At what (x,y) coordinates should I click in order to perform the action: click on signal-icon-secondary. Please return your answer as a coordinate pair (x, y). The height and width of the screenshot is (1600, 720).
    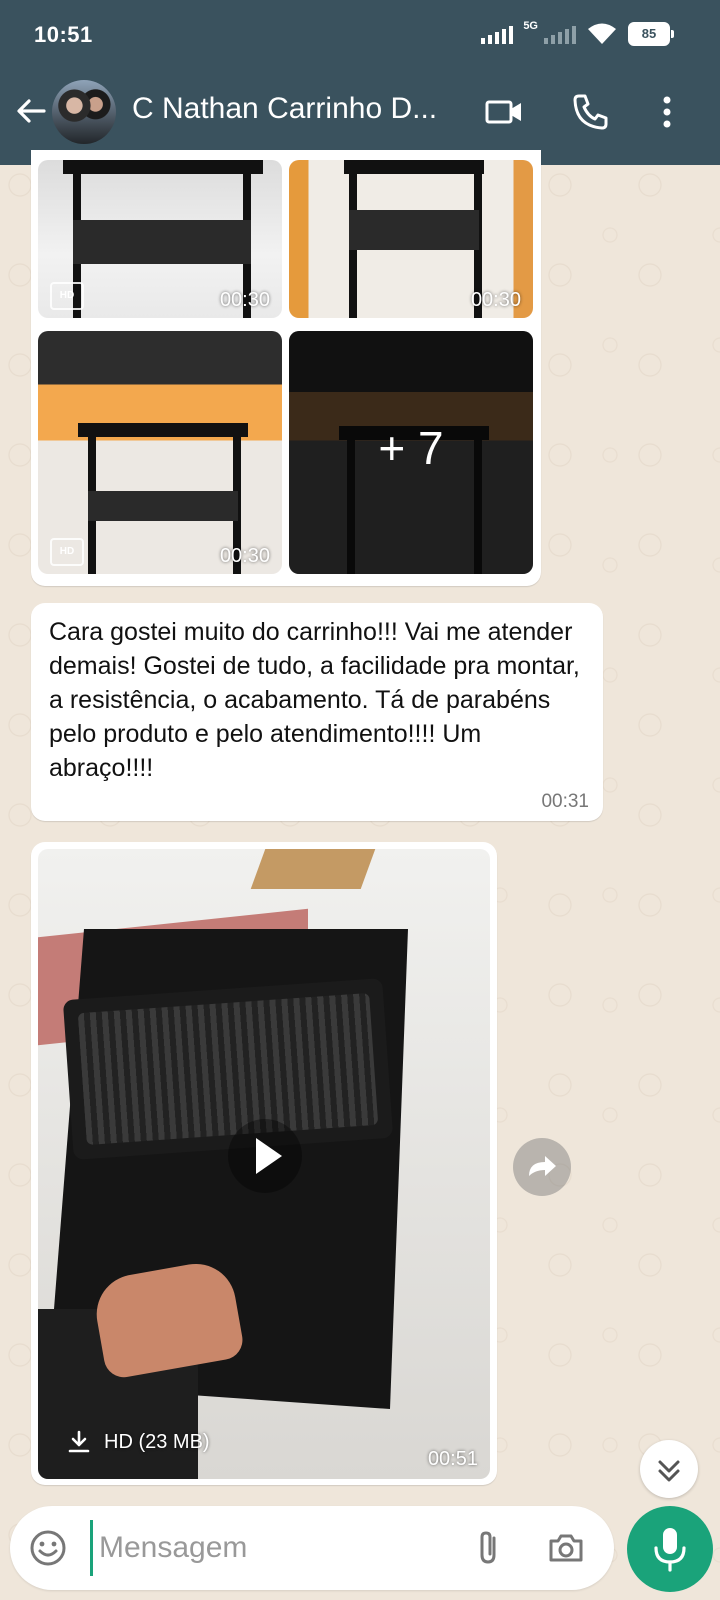
    Looking at the image, I should click on (560, 34).